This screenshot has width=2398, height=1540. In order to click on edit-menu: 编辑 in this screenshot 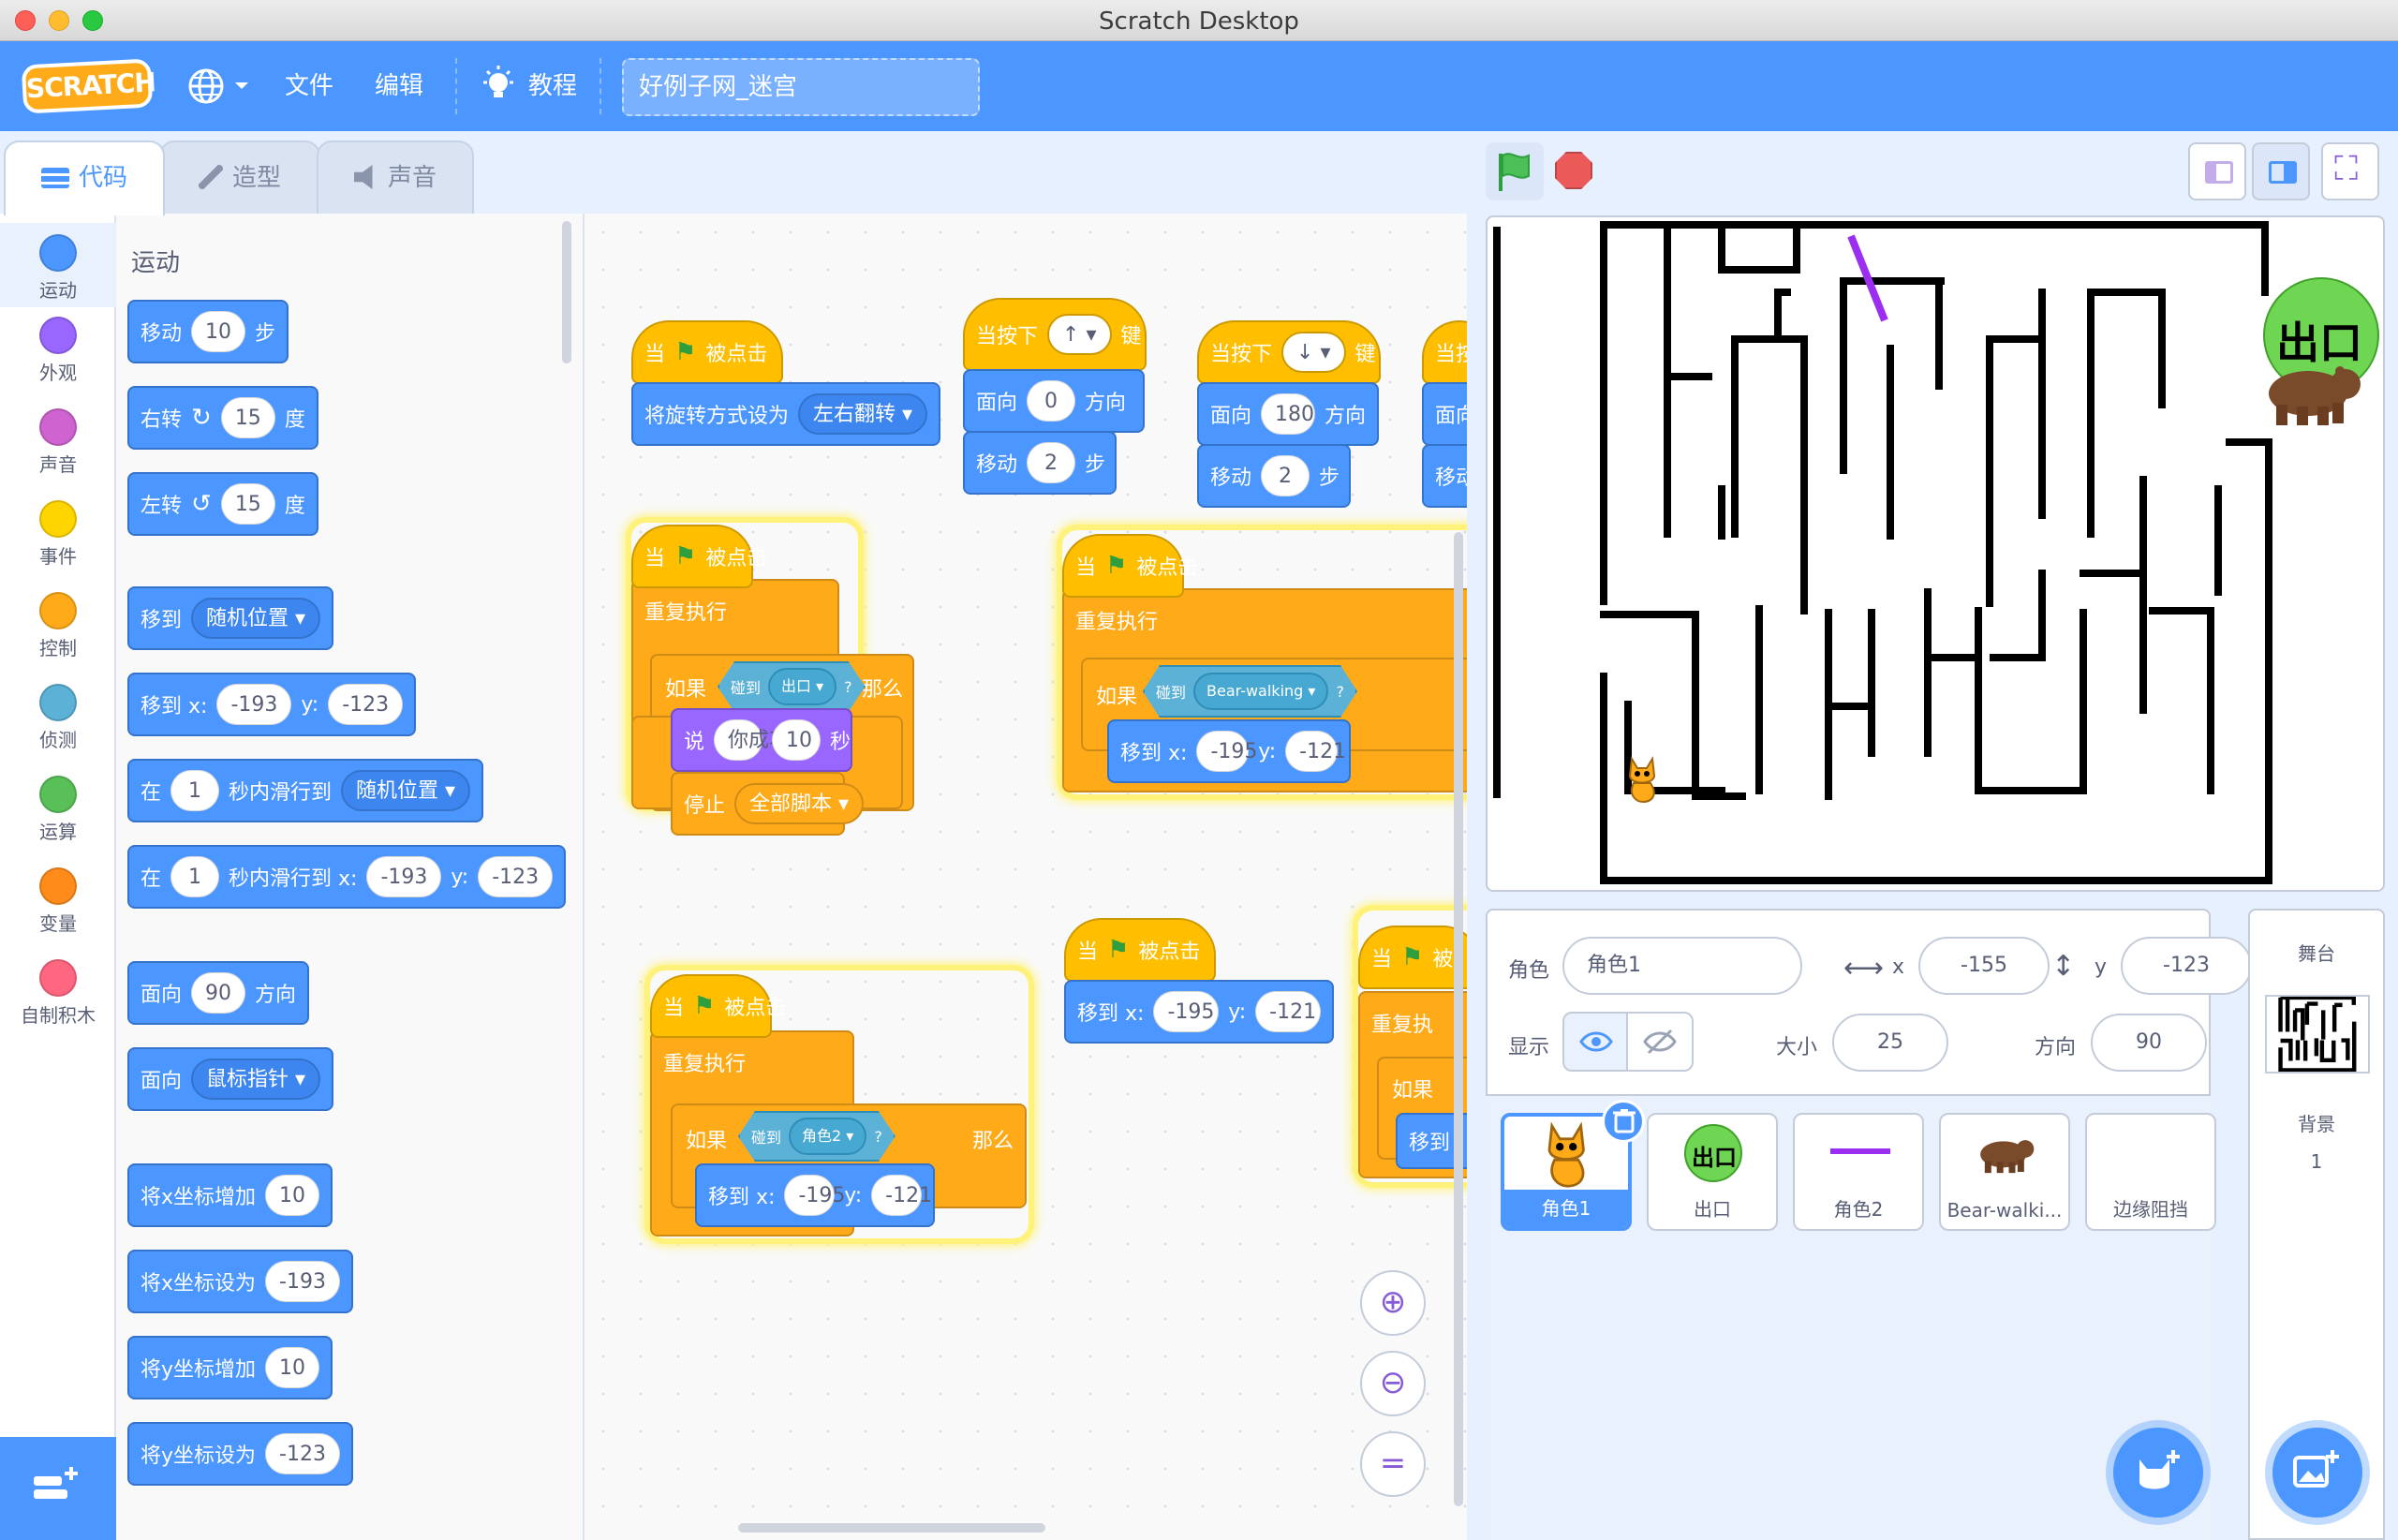, I will do `click(399, 86)`.